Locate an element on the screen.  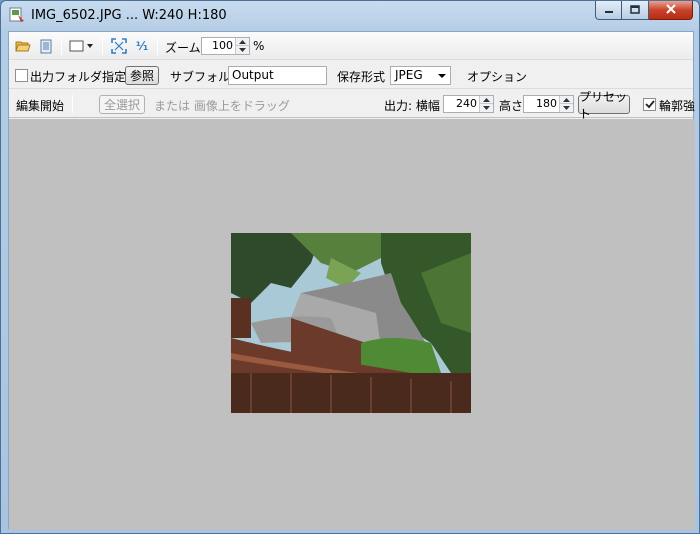
select-all-button: 全選択 is located at coordinates (122, 104).